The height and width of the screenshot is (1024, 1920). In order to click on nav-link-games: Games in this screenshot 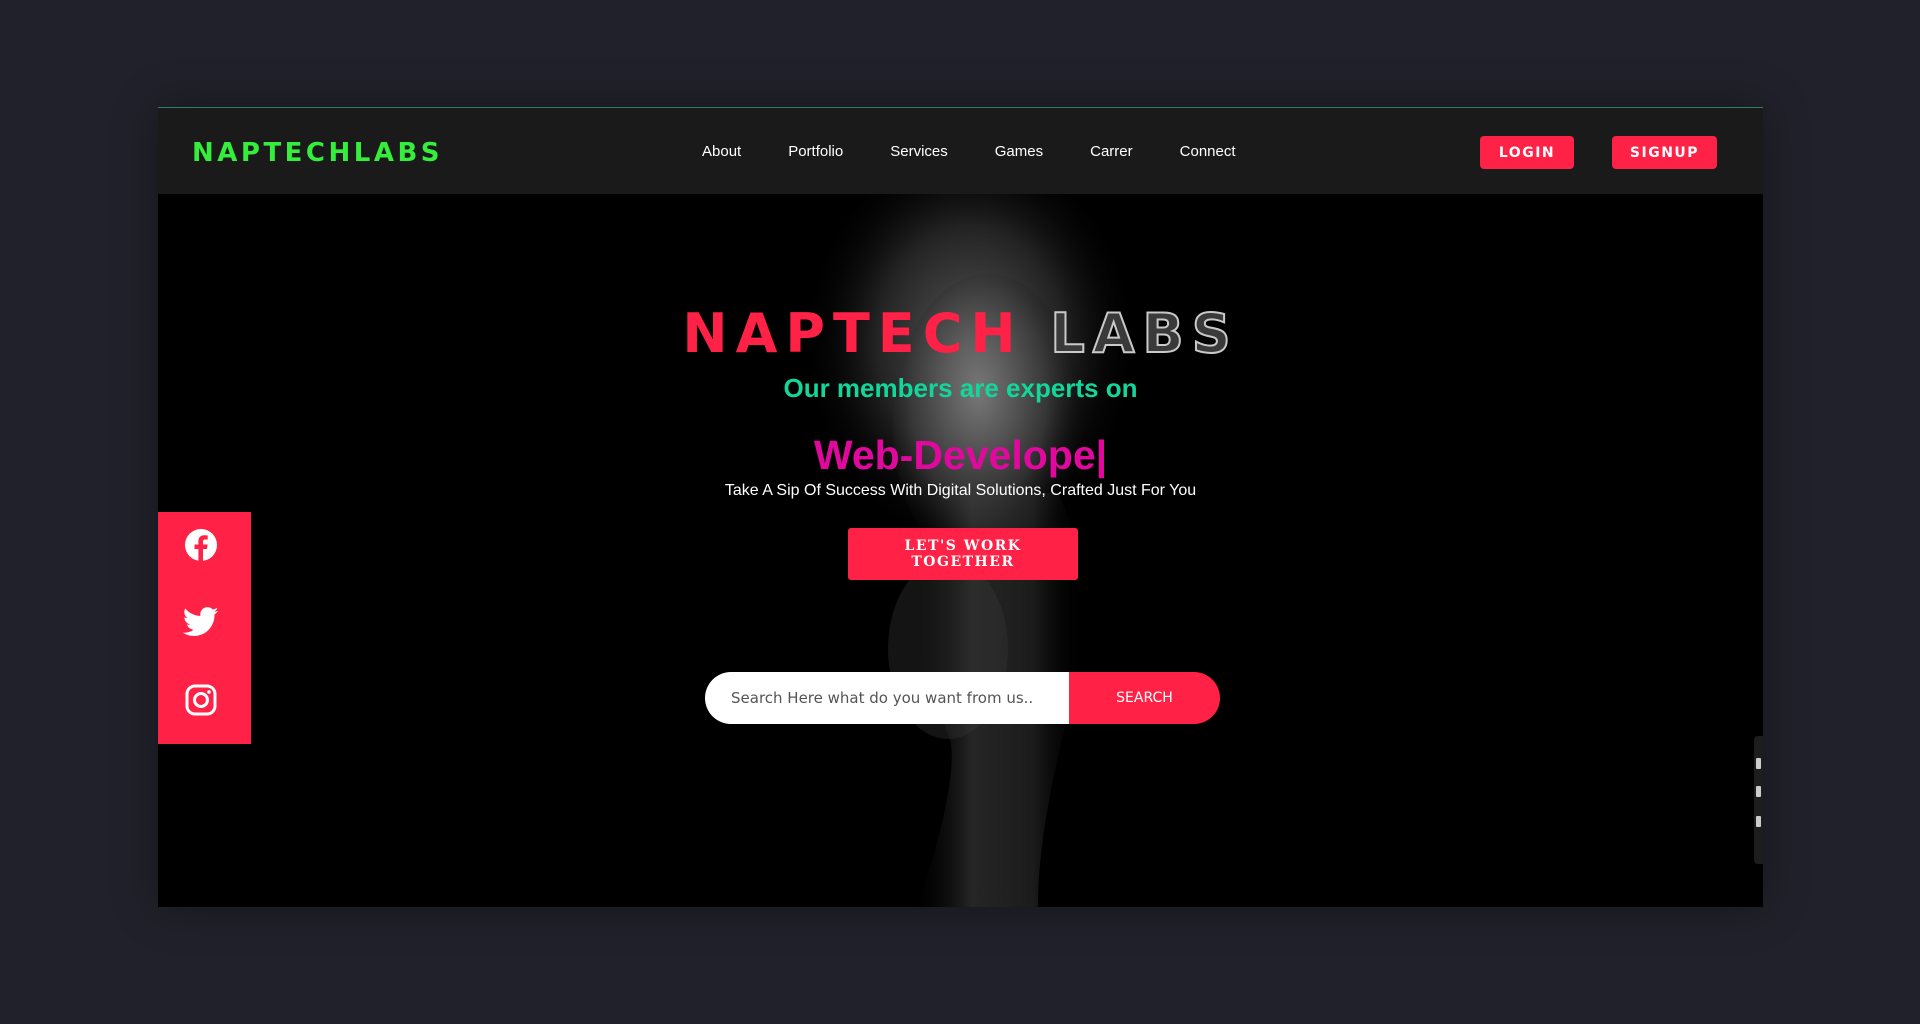, I will do `click(1019, 151)`.